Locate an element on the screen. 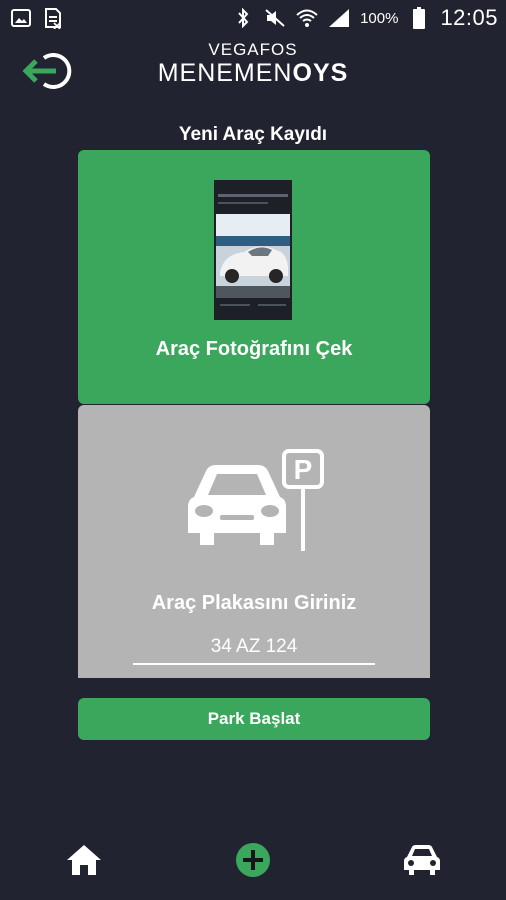 The width and height of the screenshot is (506, 900). battery-icon is located at coordinates (419, 18).